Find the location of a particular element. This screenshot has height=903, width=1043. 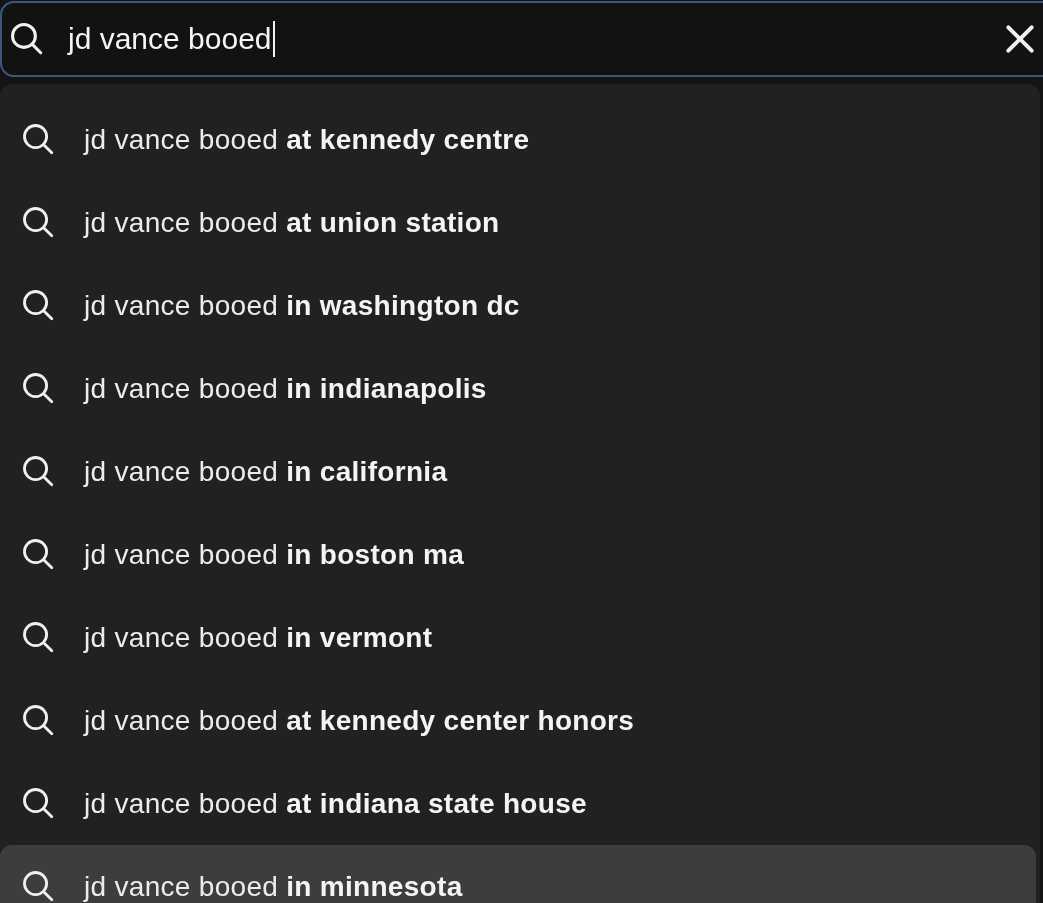

close-icon is located at coordinates (1020, 39).